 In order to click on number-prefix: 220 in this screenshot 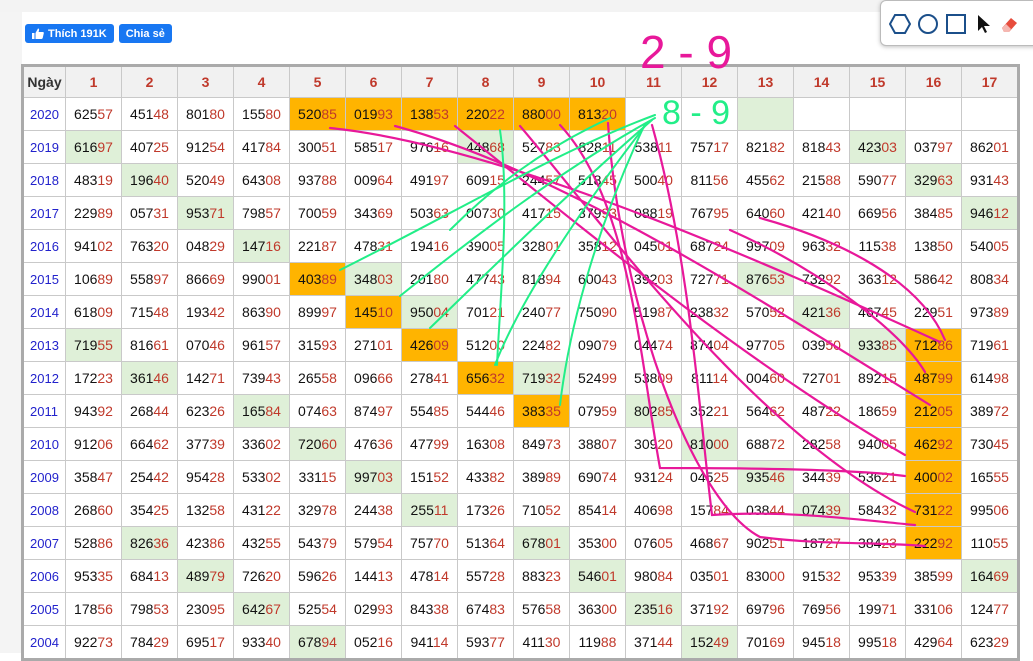, I will do `click(478, 114)`.